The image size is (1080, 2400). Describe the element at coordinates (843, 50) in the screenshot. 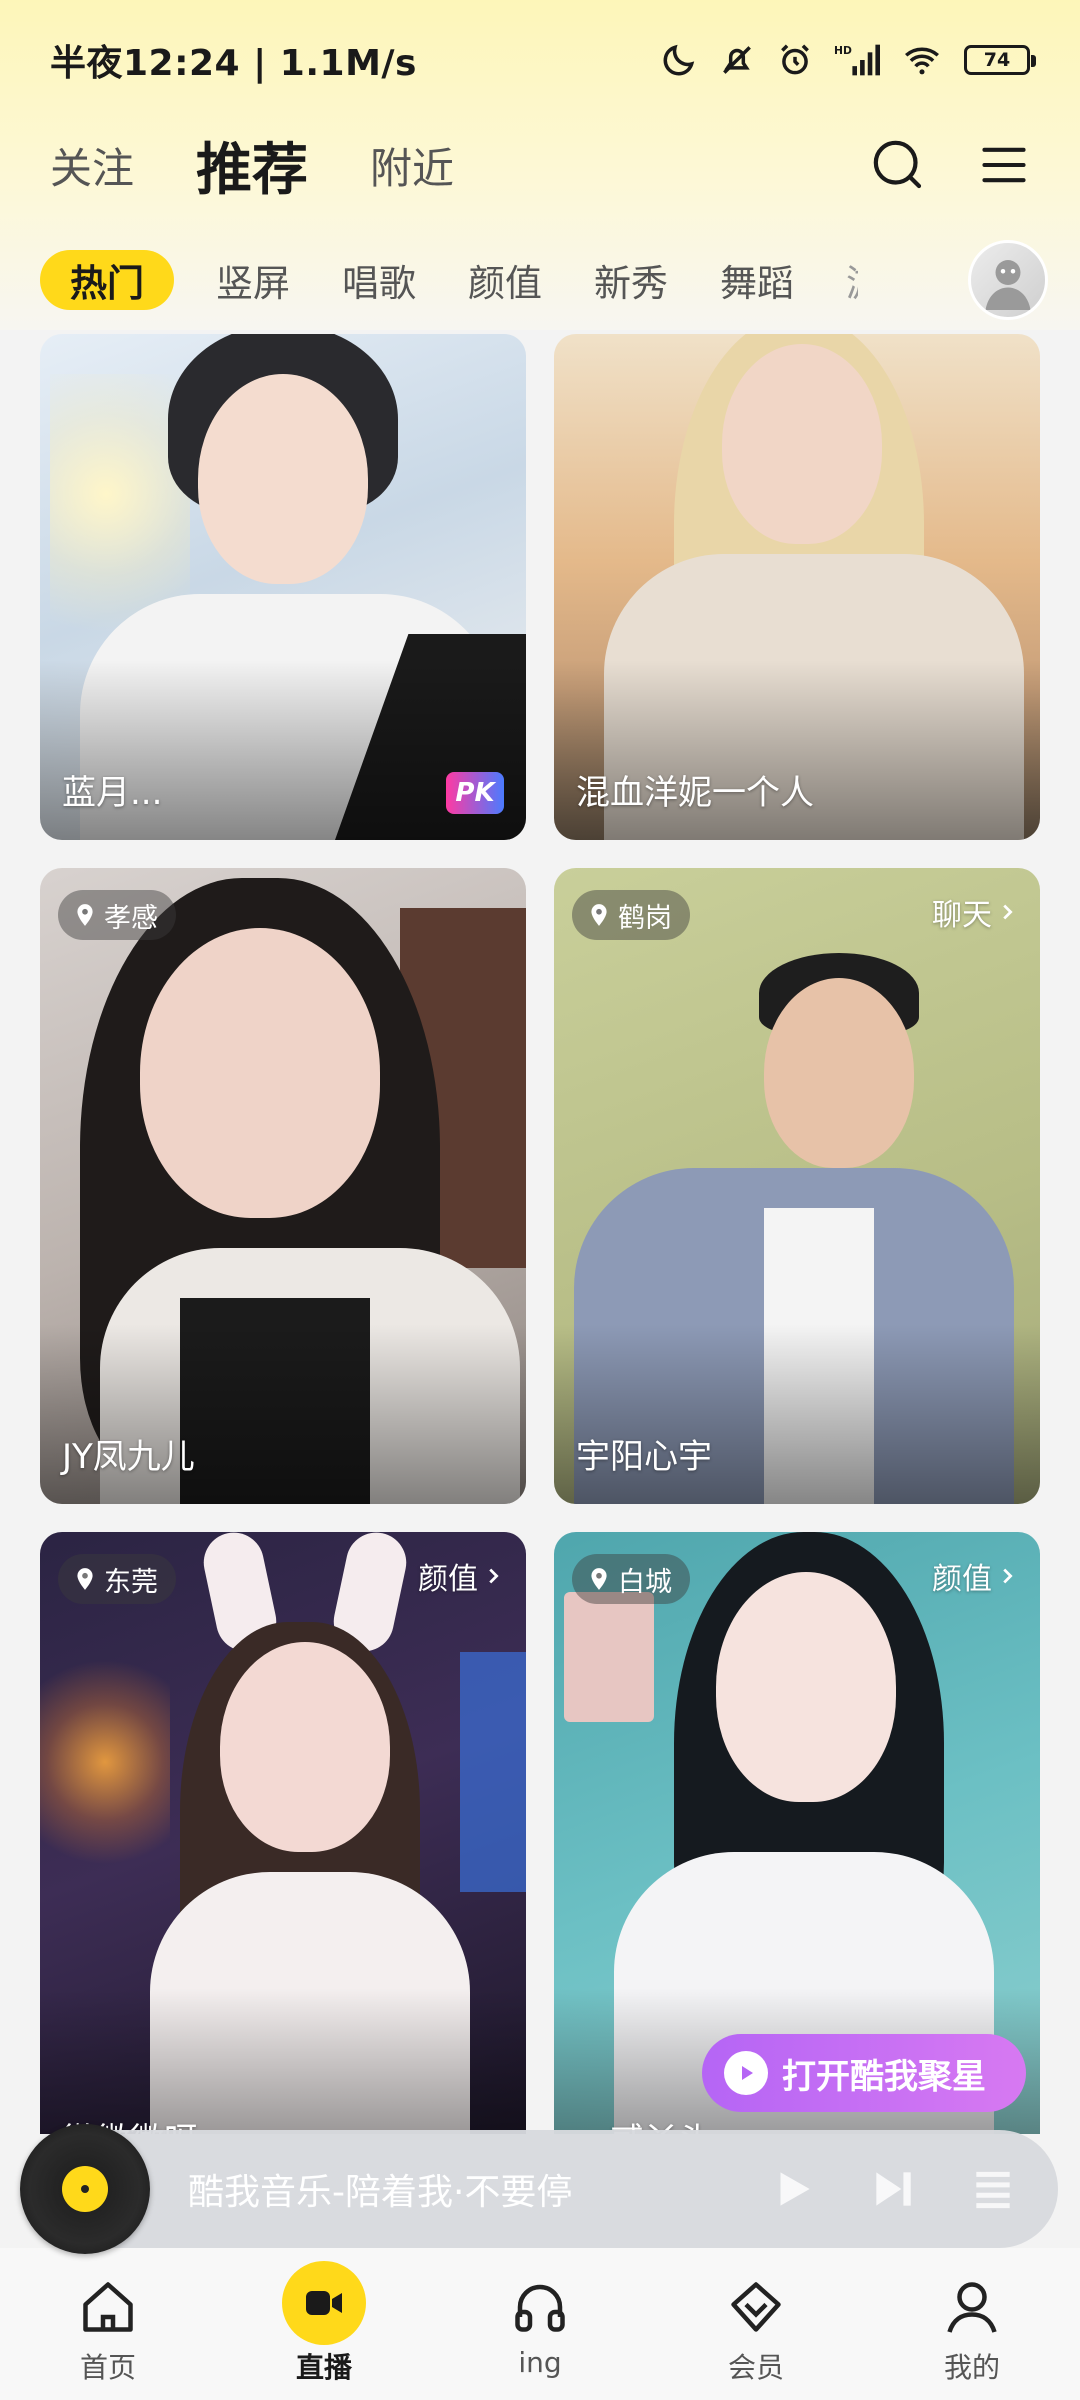

I see `svg-text: HD` at that location.